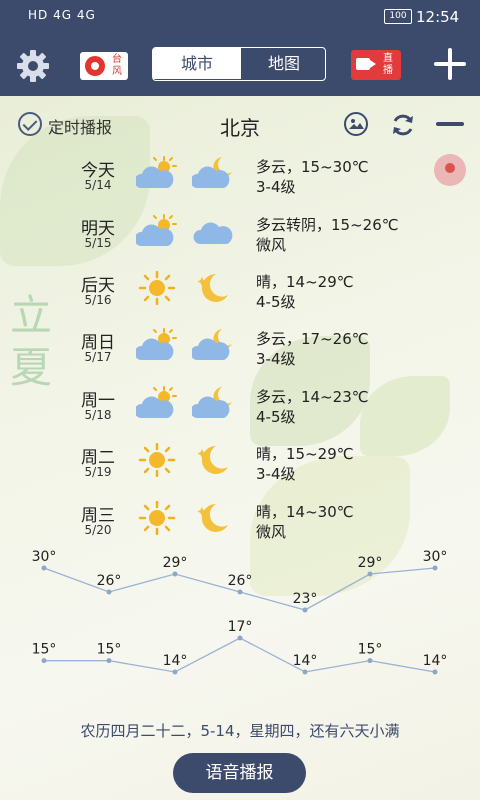 The image size is (480, 800). What do you see at coordinates (240, 298) in the screenshot?
I see `forecast-row: 后天 5/16 晴，14~29℃ 4-5级` at bounding box center [240, 298].